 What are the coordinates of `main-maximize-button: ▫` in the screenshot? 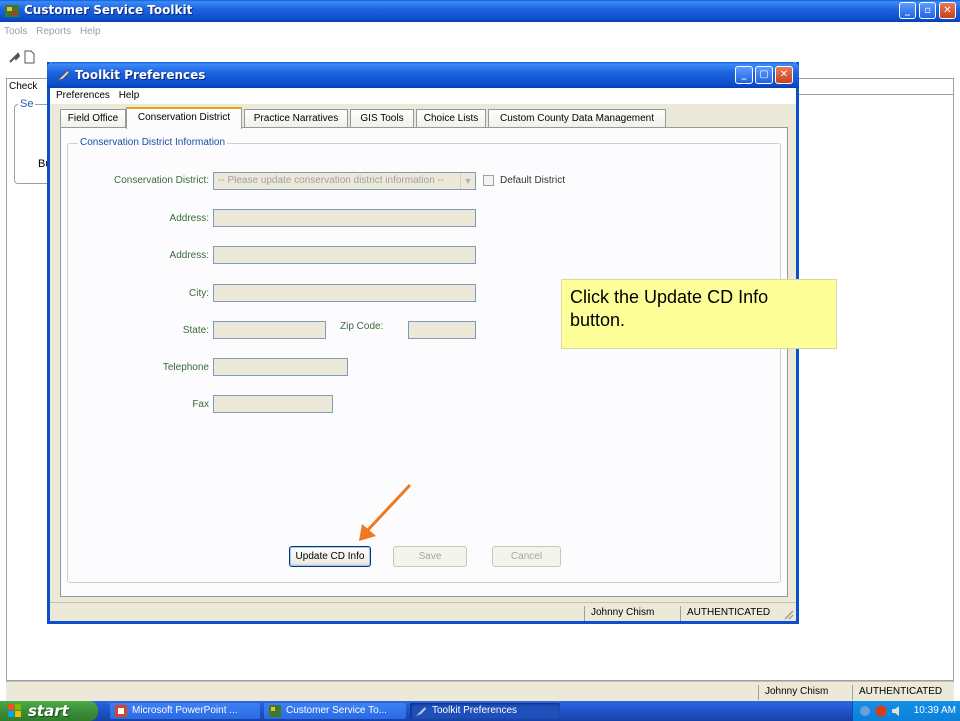 It's located at (927, 10).